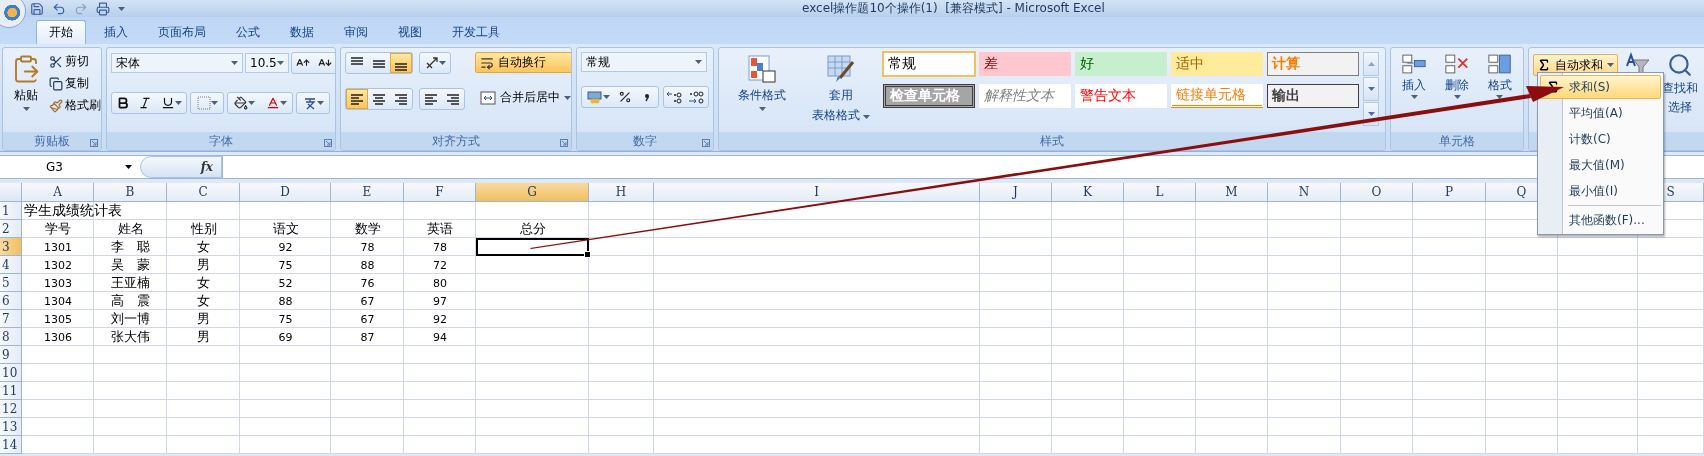 The image size is (1704, 456). What do you see at coordinates (523, 62) in the screenshot?
I see `wrap-text-button: 自动换行` at bounding box center [523, 62].